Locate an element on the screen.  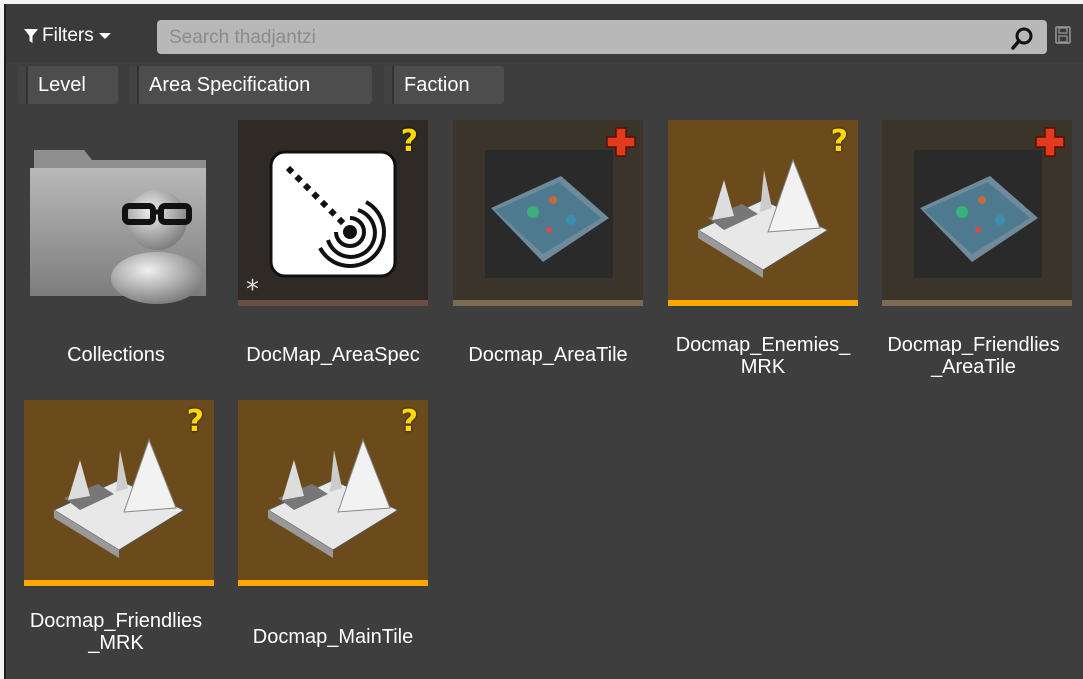
asset-tile-areaspec: * ? is located at coordinates (333, 214).